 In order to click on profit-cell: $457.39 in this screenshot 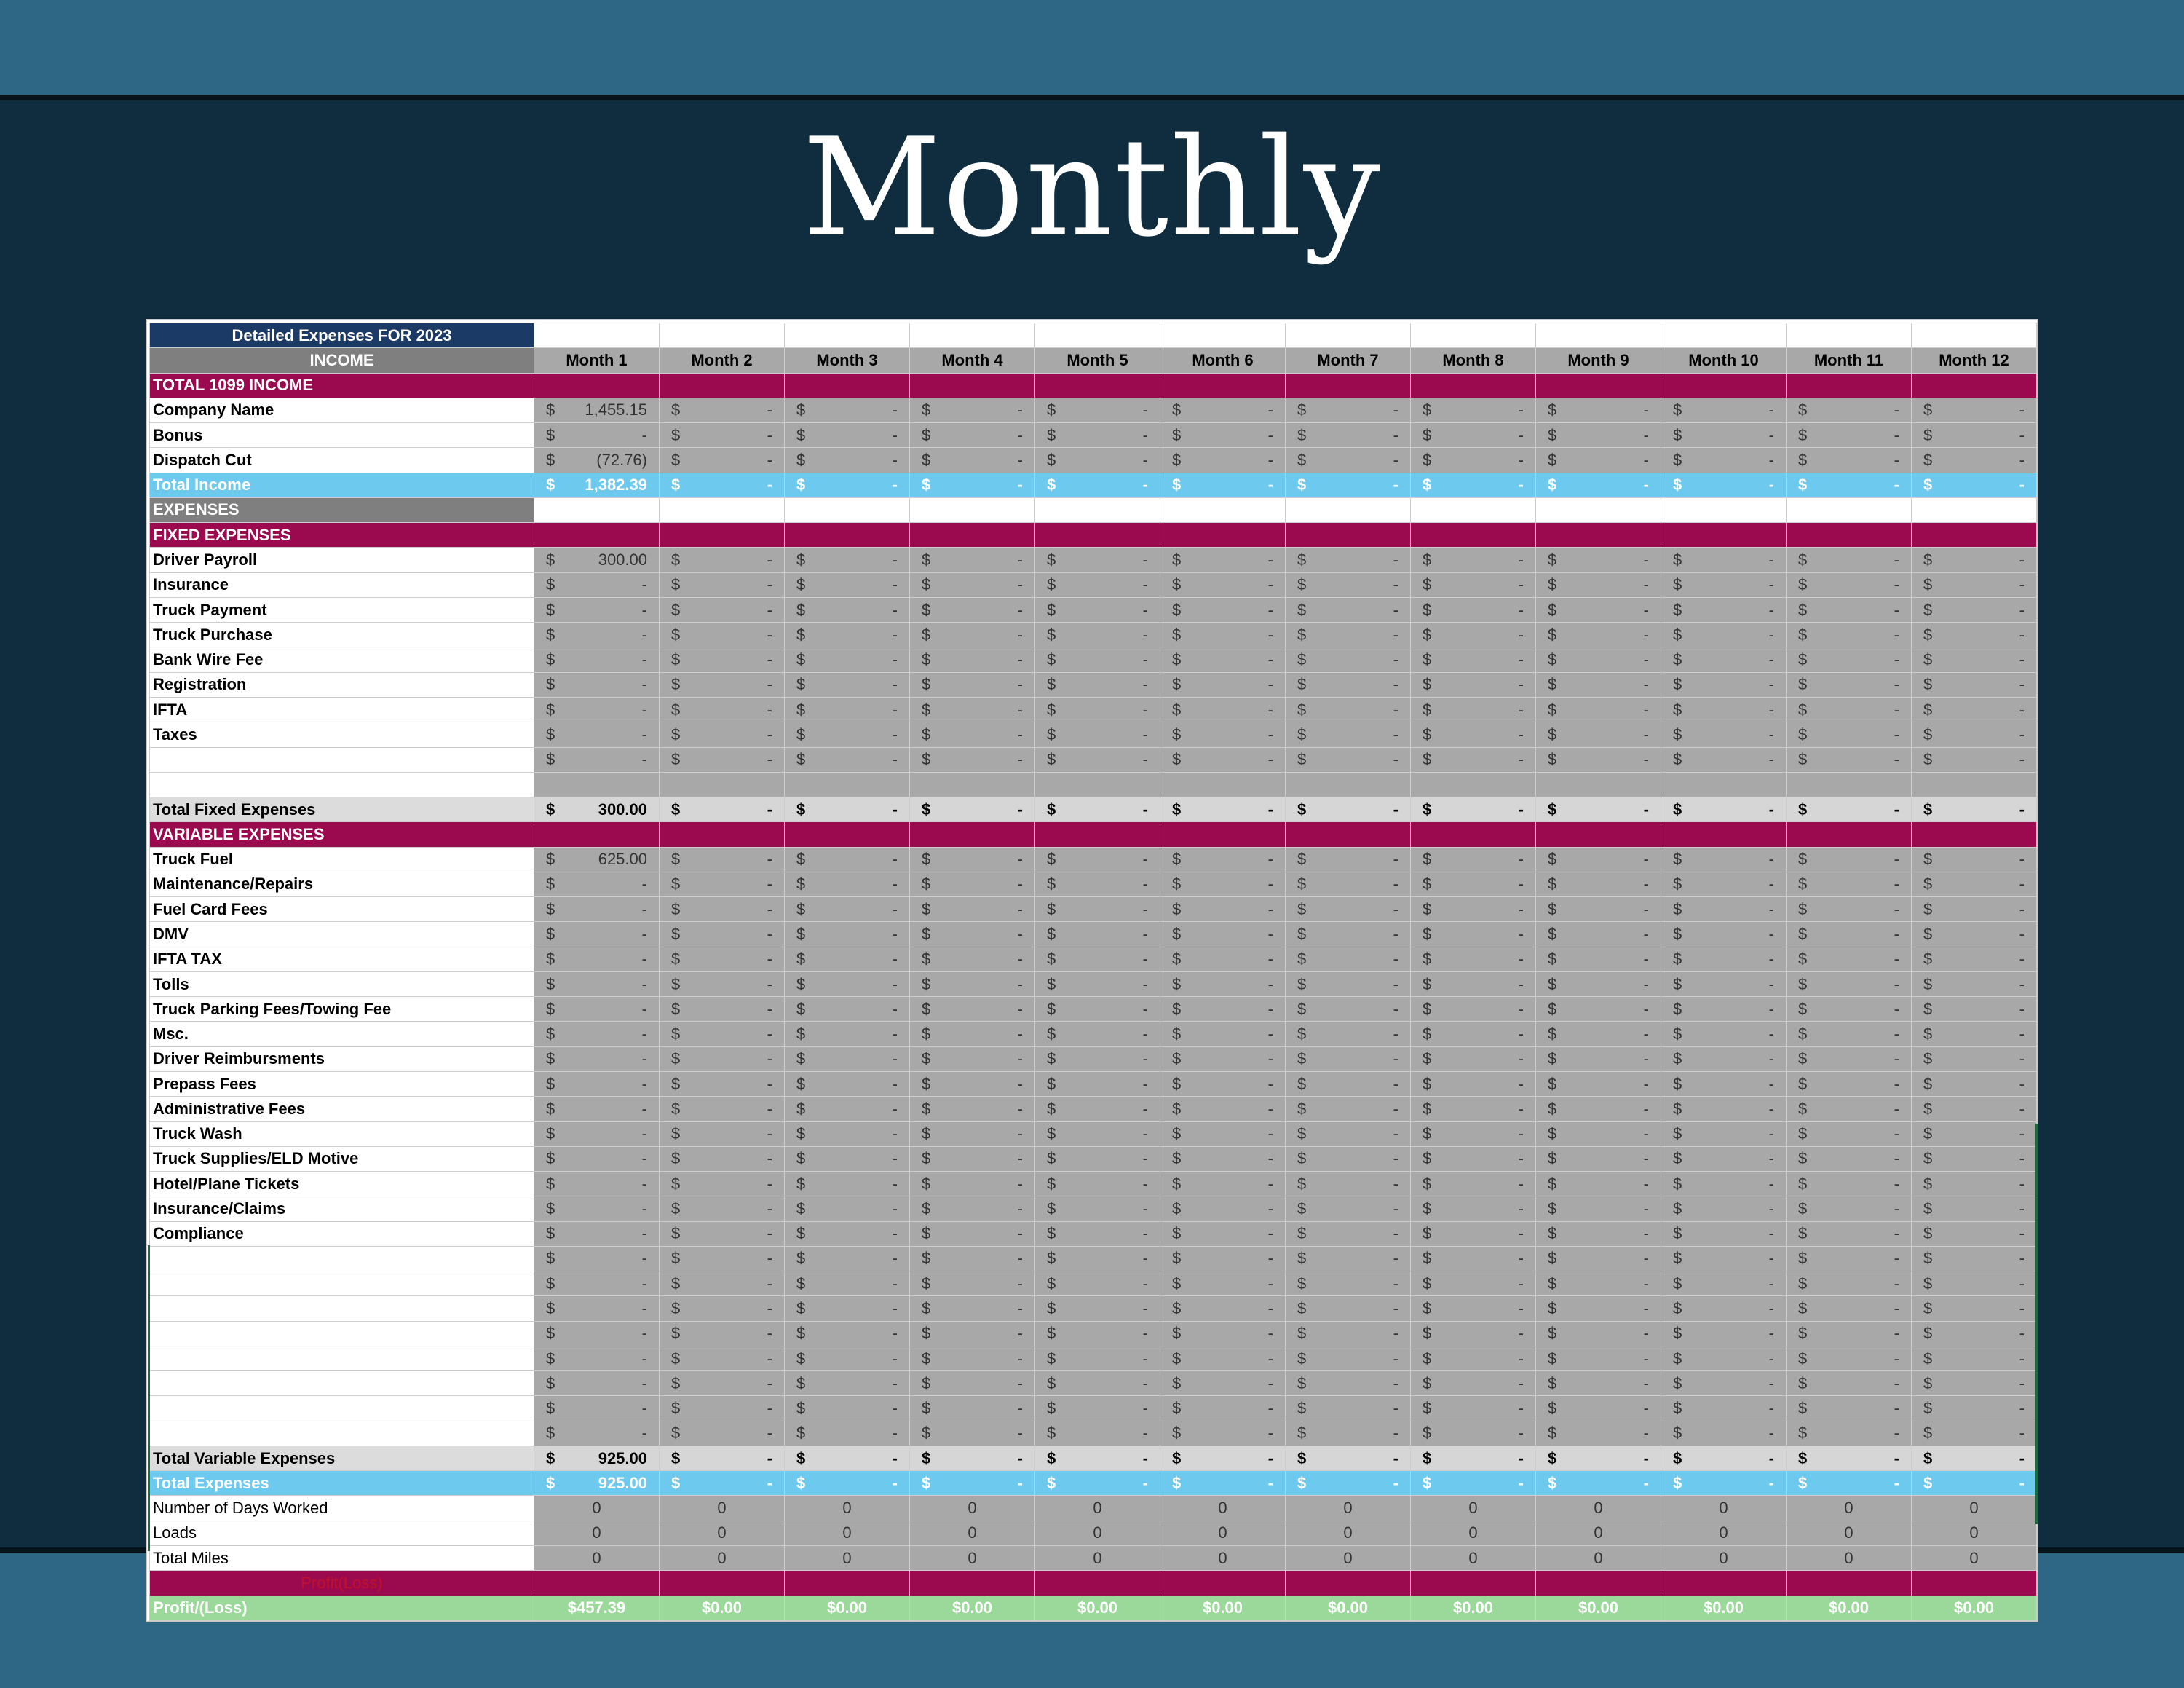, I will do `click(597, 1608)`.